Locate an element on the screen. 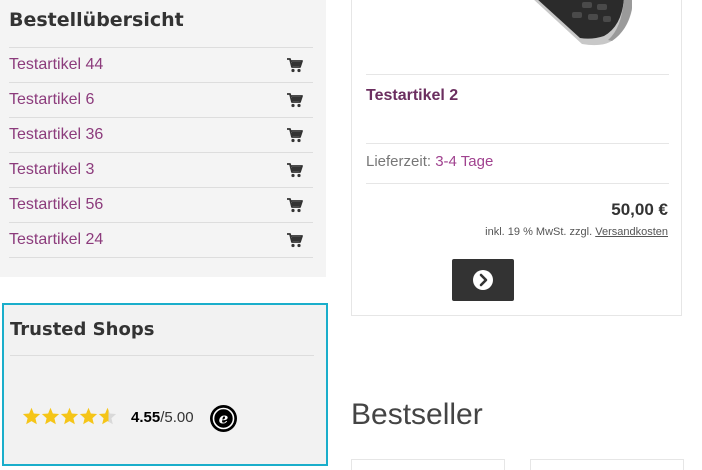  order-item-row: Testartikel 44 is located at coordinates (161, 65).